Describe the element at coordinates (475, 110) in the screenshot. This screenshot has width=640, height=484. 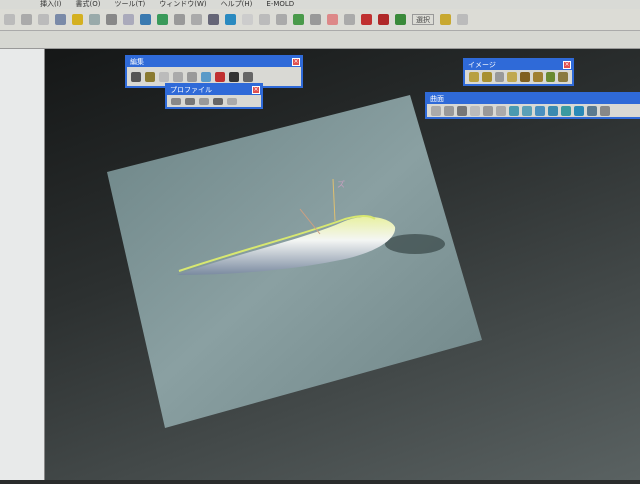
I see `surface-page-icon` at that location.